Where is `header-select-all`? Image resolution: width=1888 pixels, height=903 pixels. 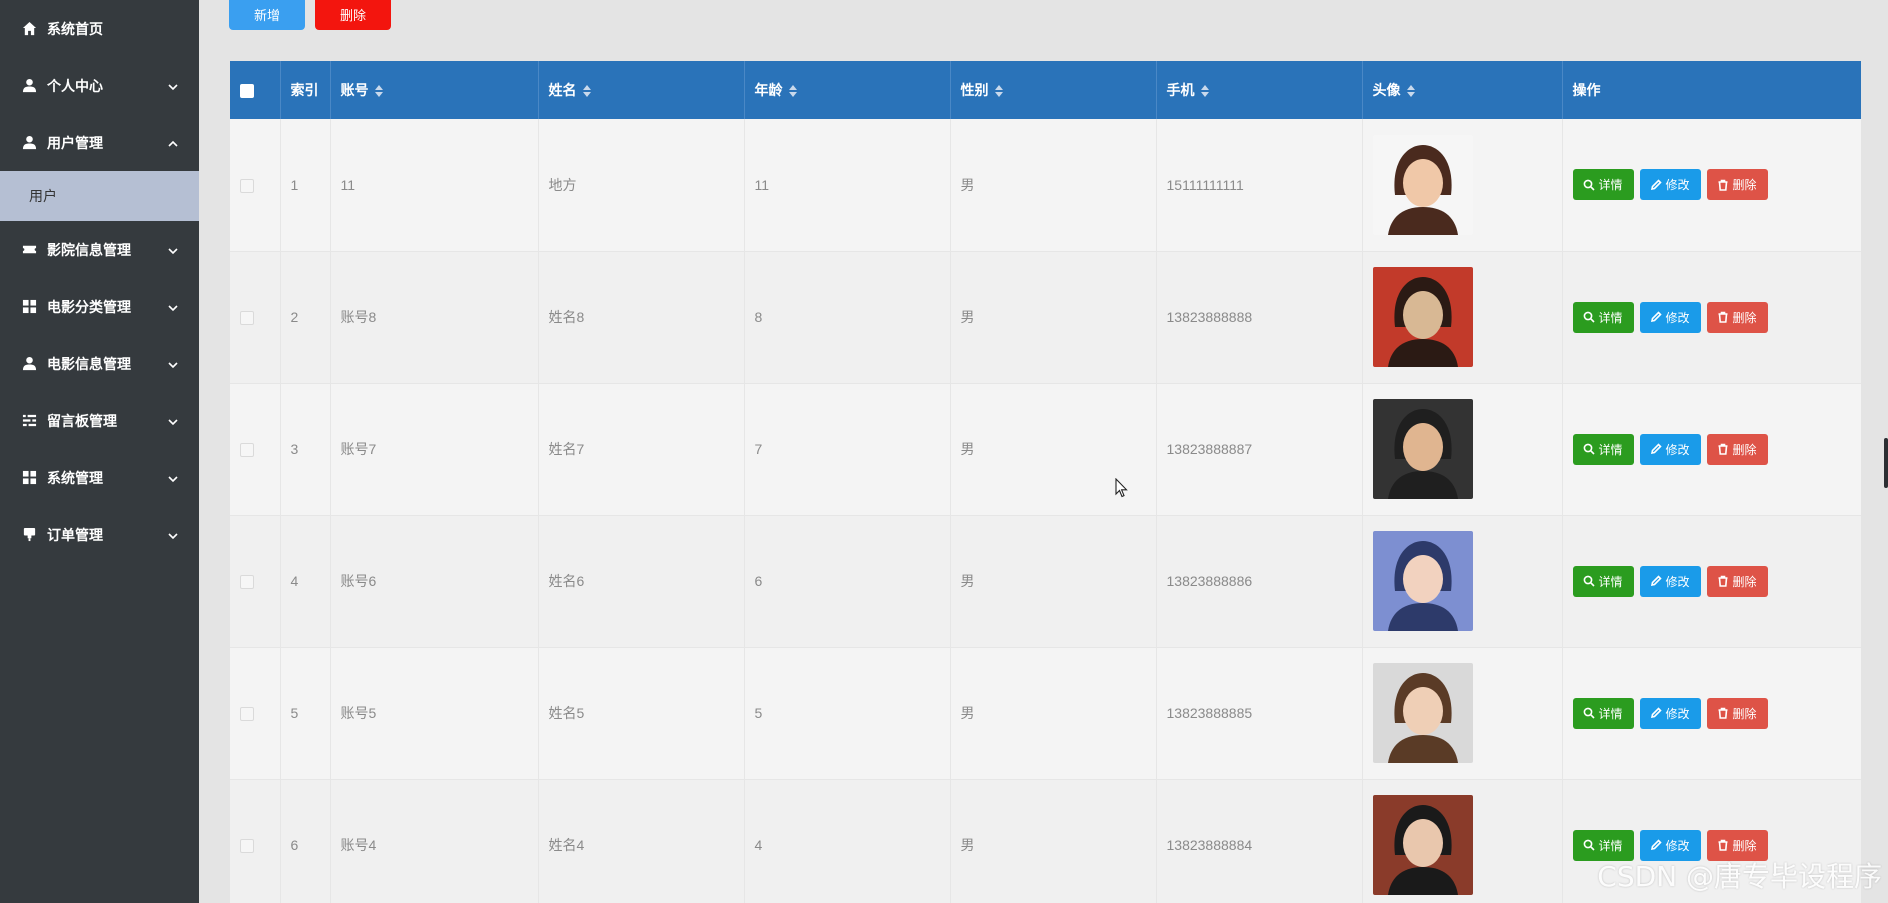 header-select-all is located at coordinates (255, 90).